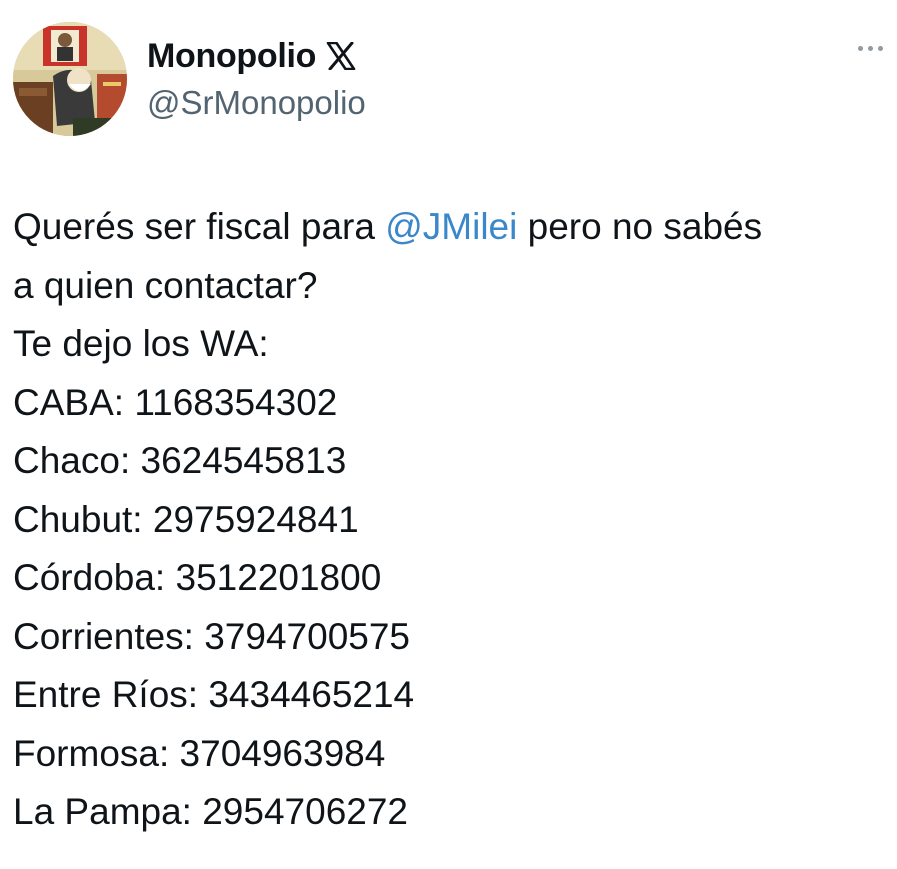  Describe the element at coordinates (256, 103) in the screenshot. I see `user-handle: @SrMonopolio` at that location.